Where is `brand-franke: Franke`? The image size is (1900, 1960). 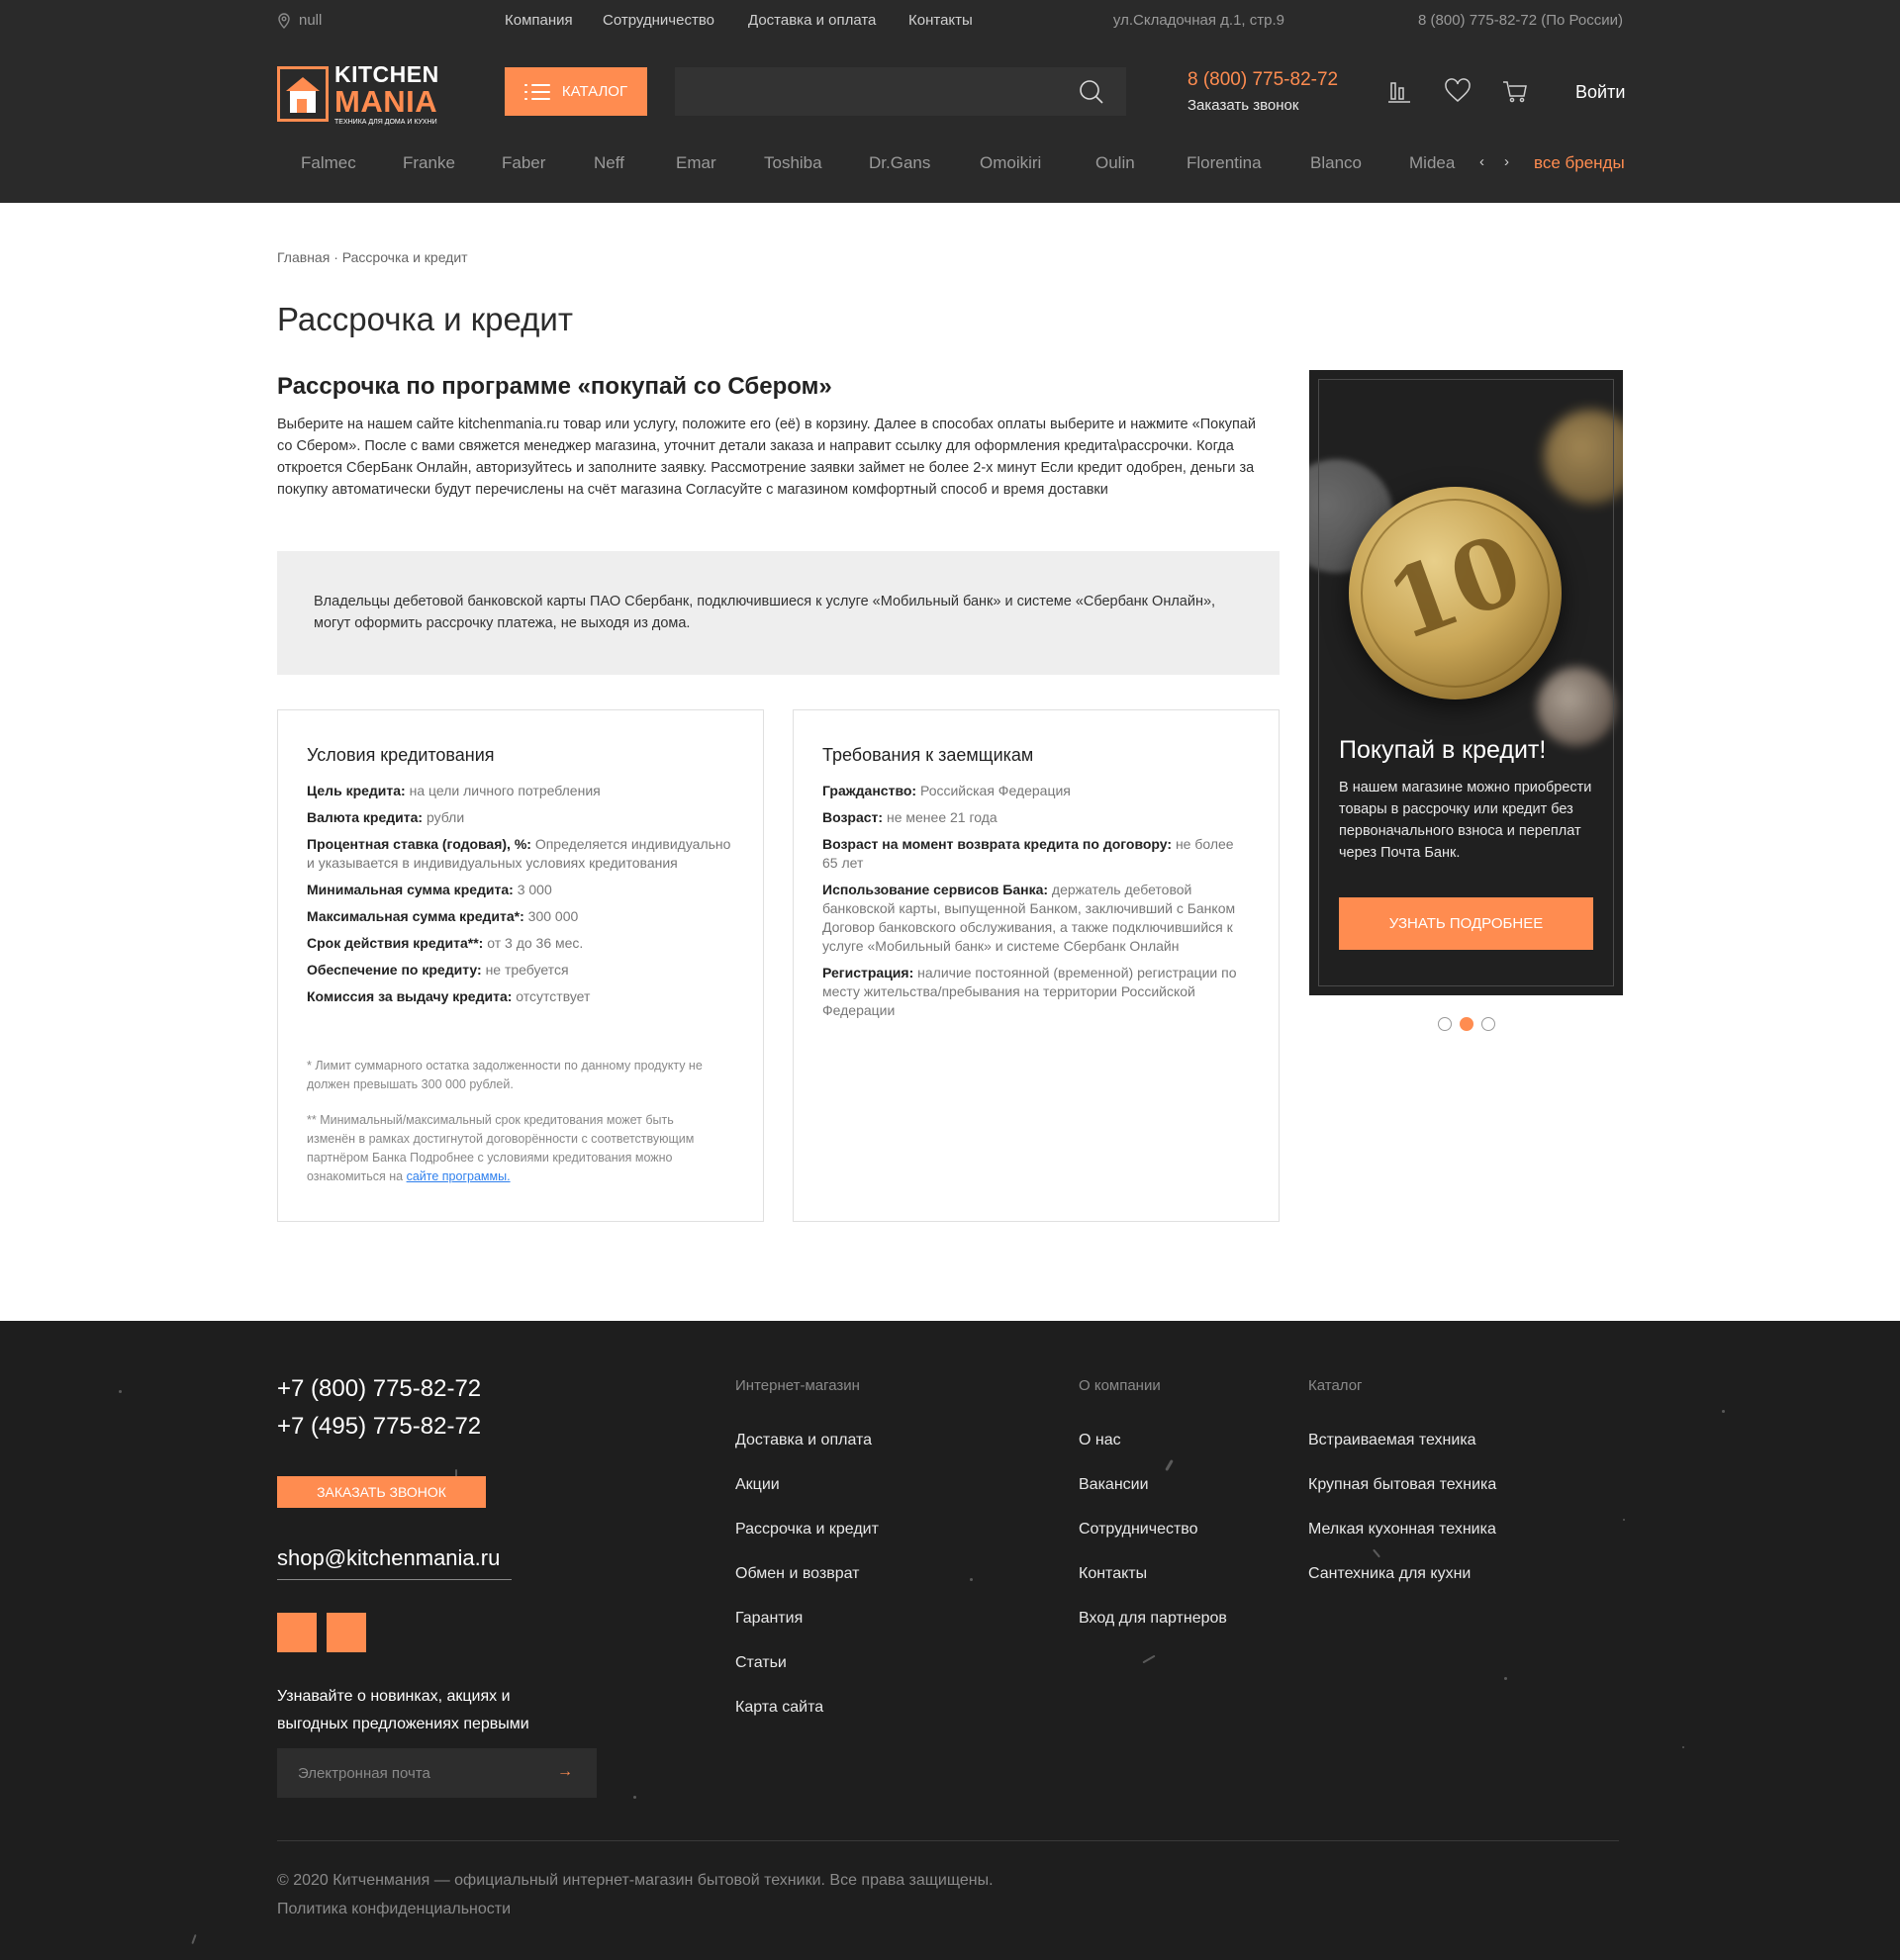 brand-franke: Franke is located at coordinates (429, 163).